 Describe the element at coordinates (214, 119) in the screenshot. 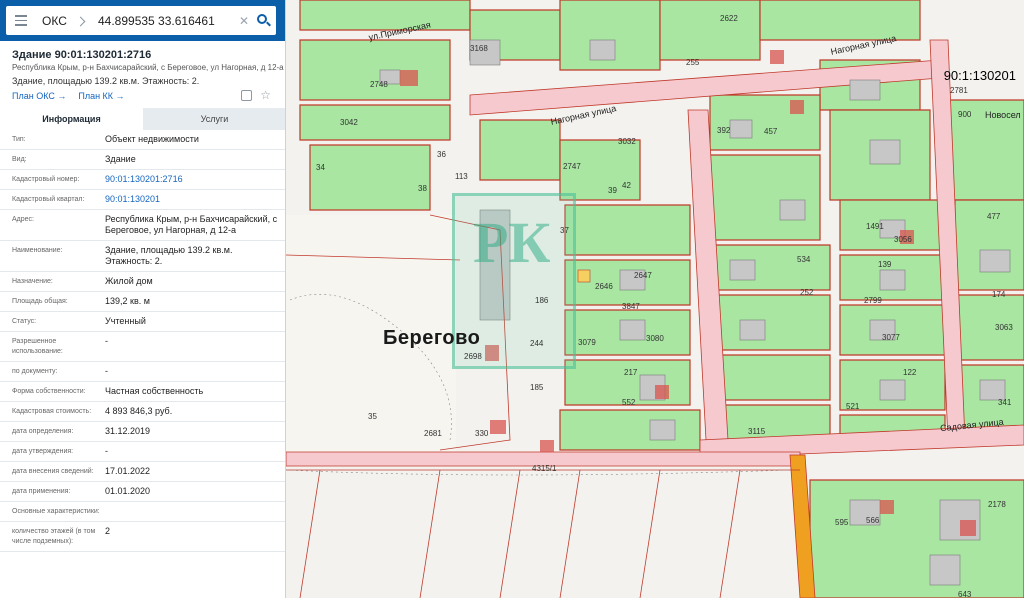

I see `tab-services: Услуги` at that location.